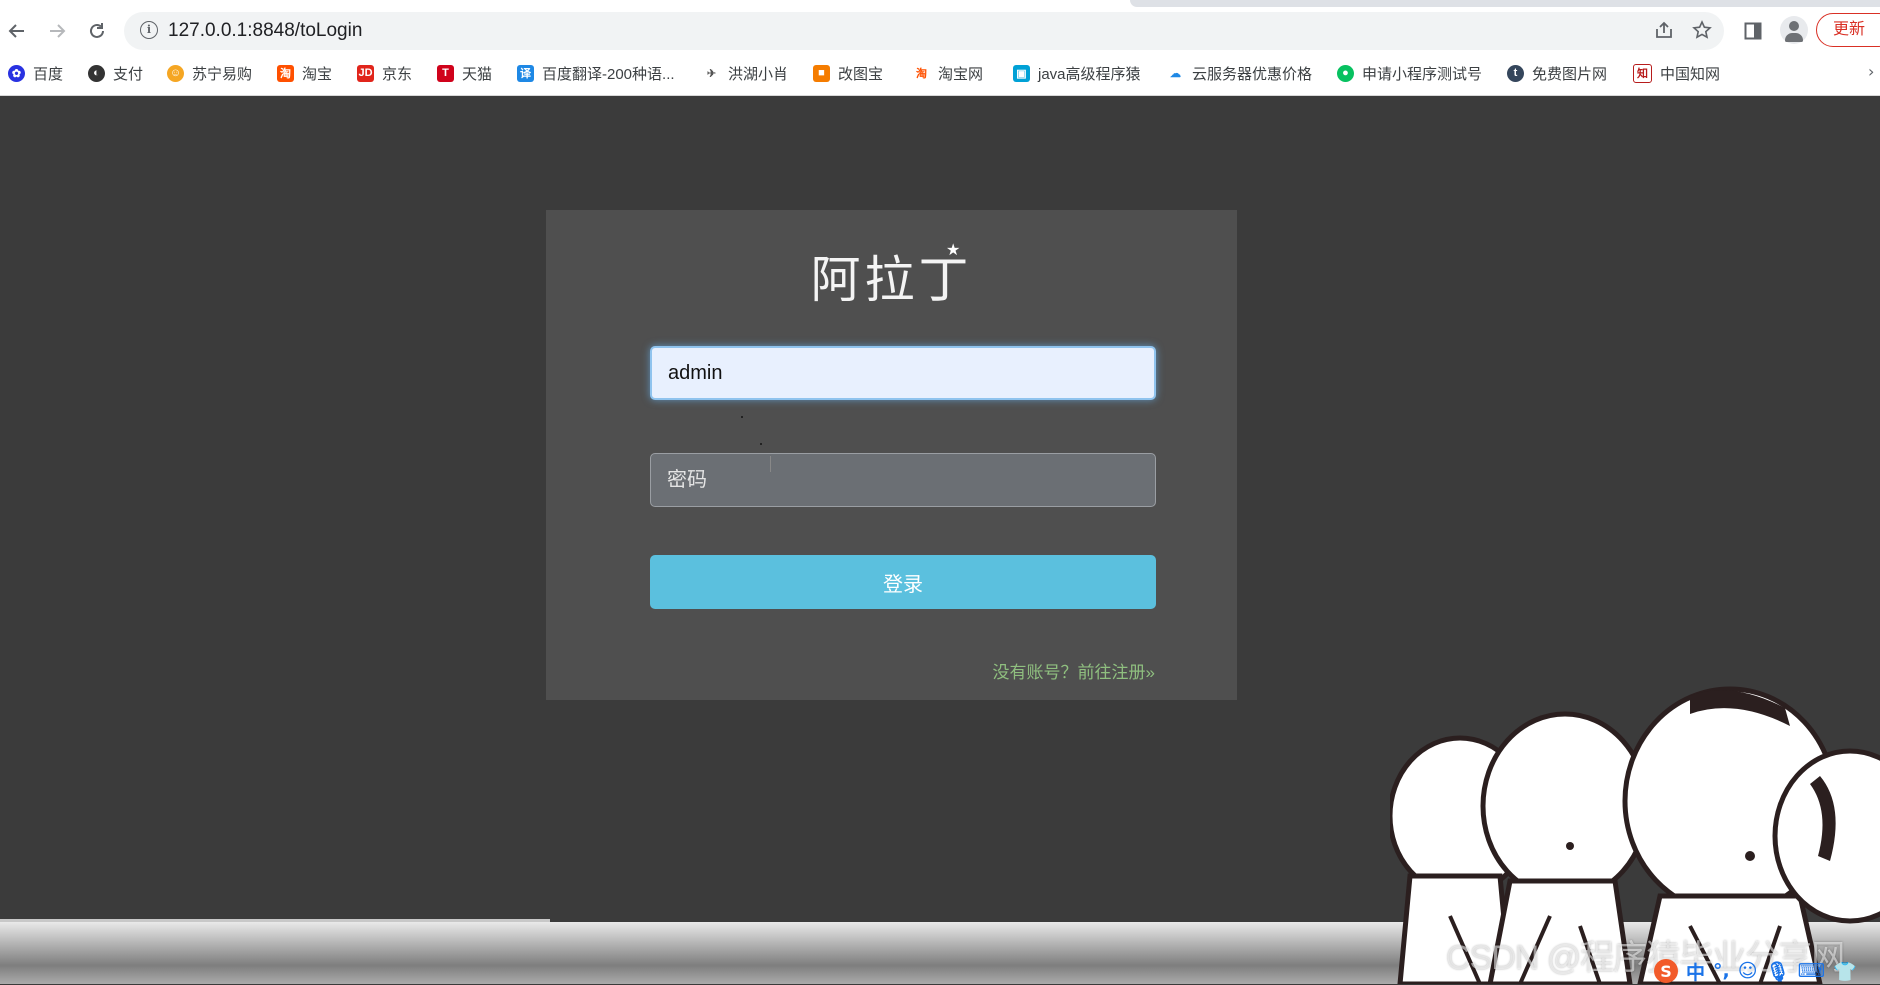 The width and height of the screenshot is (1880, 985). I want to click on side-panel-button, so click(1753, 31).